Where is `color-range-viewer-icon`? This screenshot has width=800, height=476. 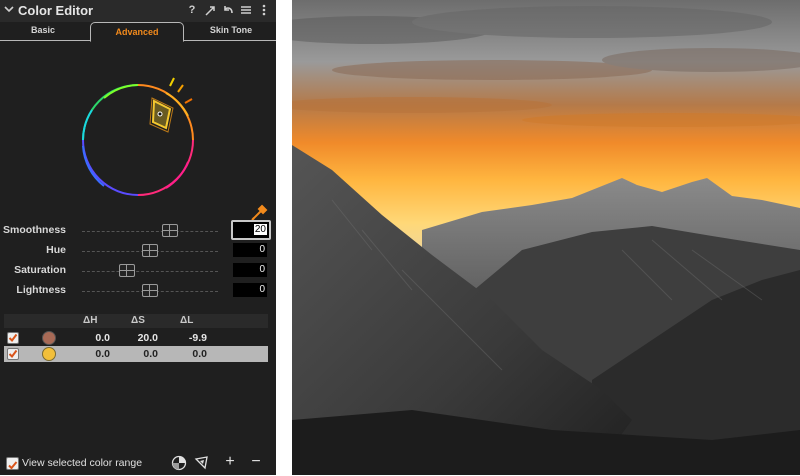 color-range-viewer-icon is located at coordinates (179, 463).